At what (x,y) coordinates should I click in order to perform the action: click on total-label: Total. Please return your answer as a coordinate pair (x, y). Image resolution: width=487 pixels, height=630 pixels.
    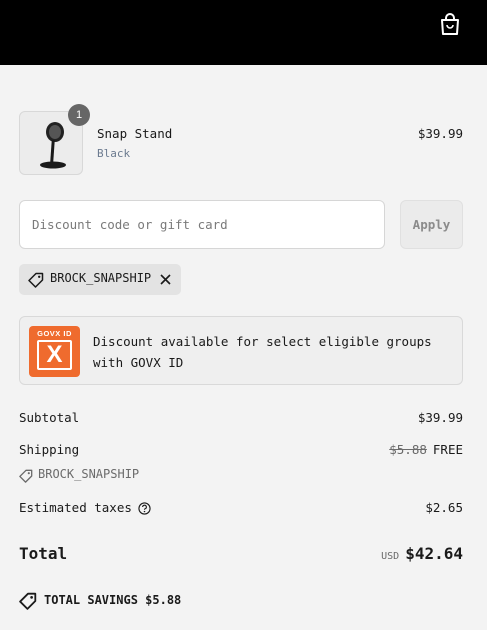
    Looking at the image, I should click on (43, 553).